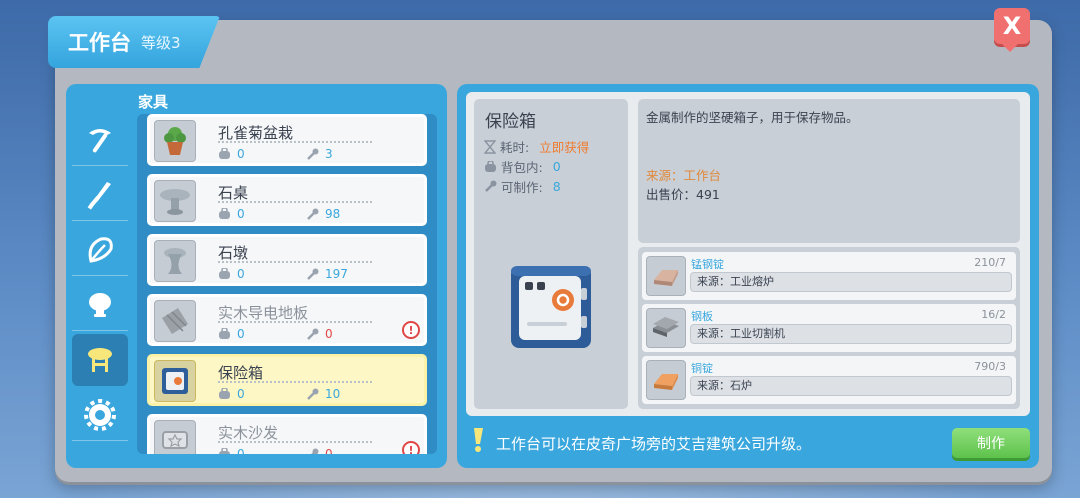 This screenshot has width=1080, height=498. What do you see at coordinates (287, 380) in the screenshot?
I see `list-item-selected: 保险箱 0 10` at bounding box center [287, 380].